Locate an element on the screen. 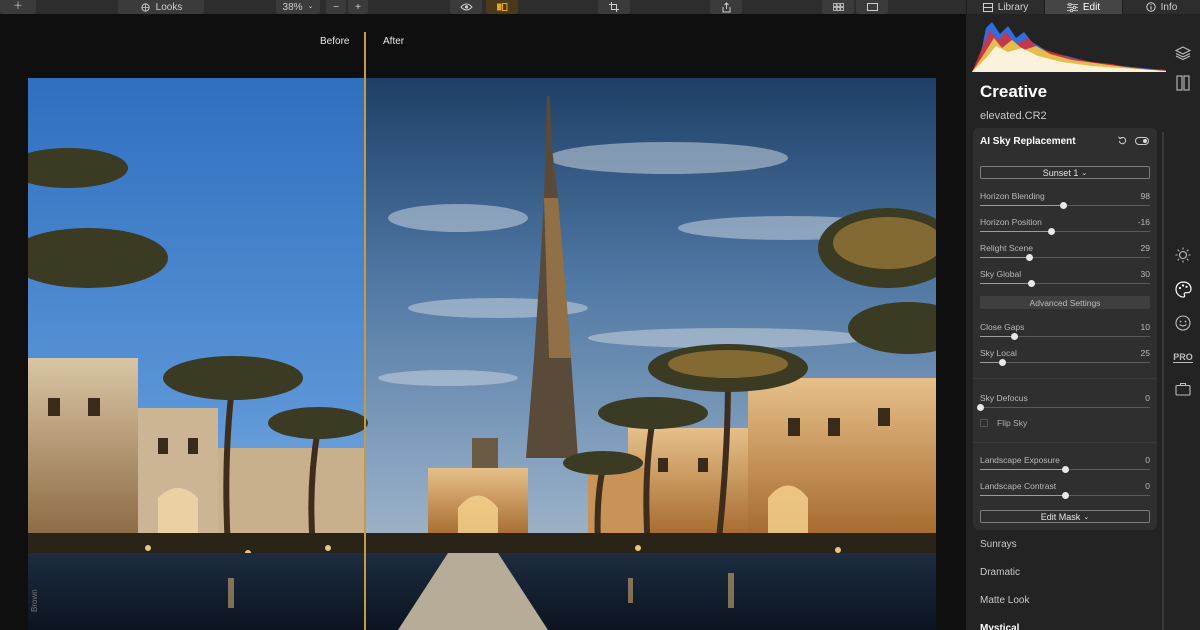  tool-item-sunrays: Sunrays is located at coordinates (1004, 550).